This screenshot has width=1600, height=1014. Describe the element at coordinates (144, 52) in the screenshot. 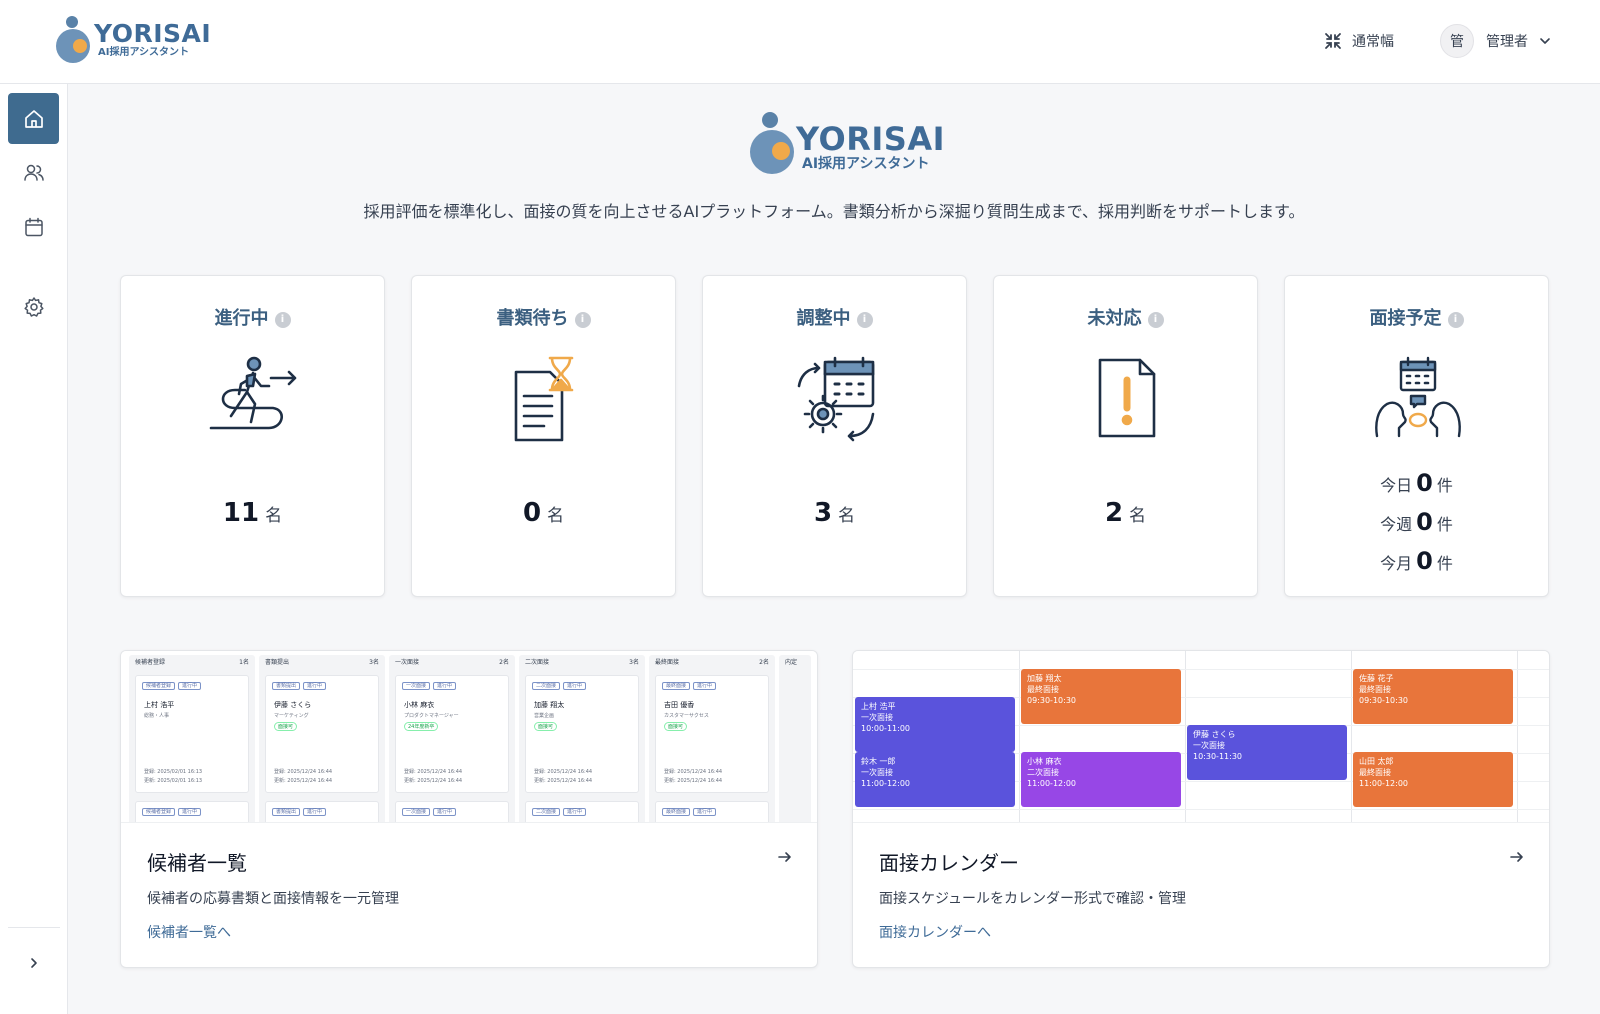

I see `brand-subtitle: AI採用アシスタント` at that location.